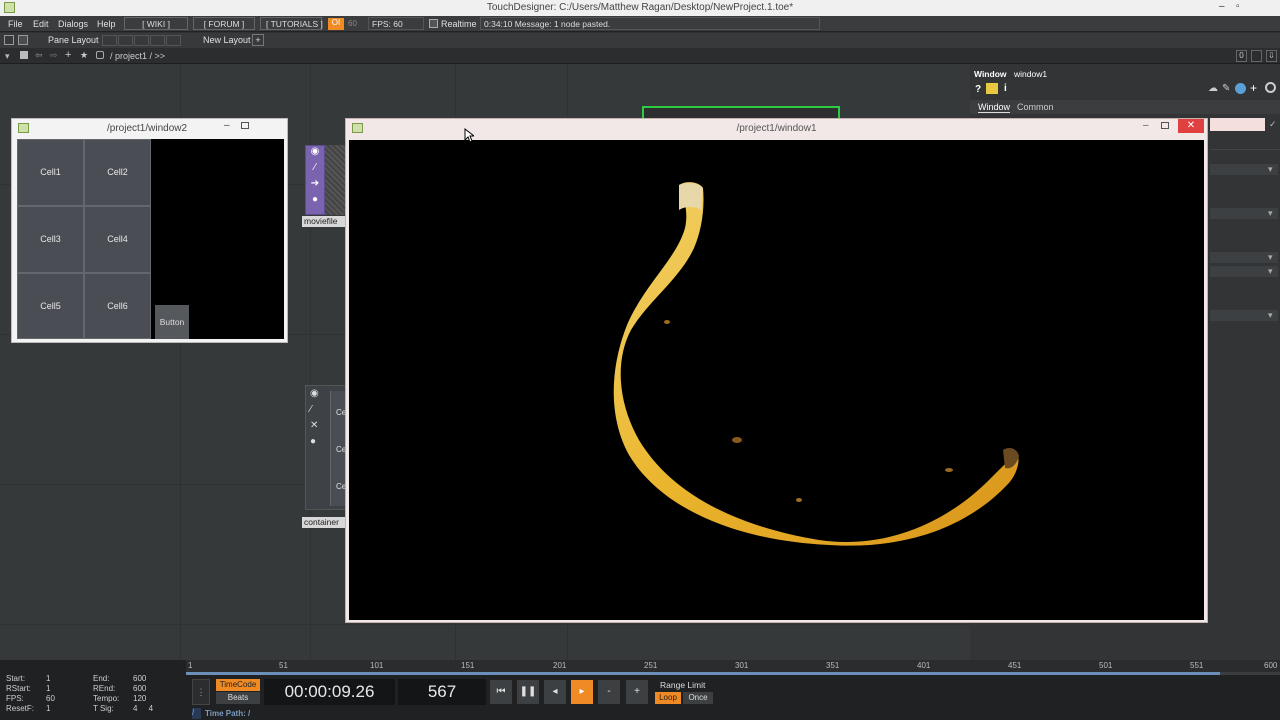 The width and height of the screenshot is (1280, 720). Describe the element at coordinates (117, 172) in the screenshot. I see `cell-2: Cell2` at that location.